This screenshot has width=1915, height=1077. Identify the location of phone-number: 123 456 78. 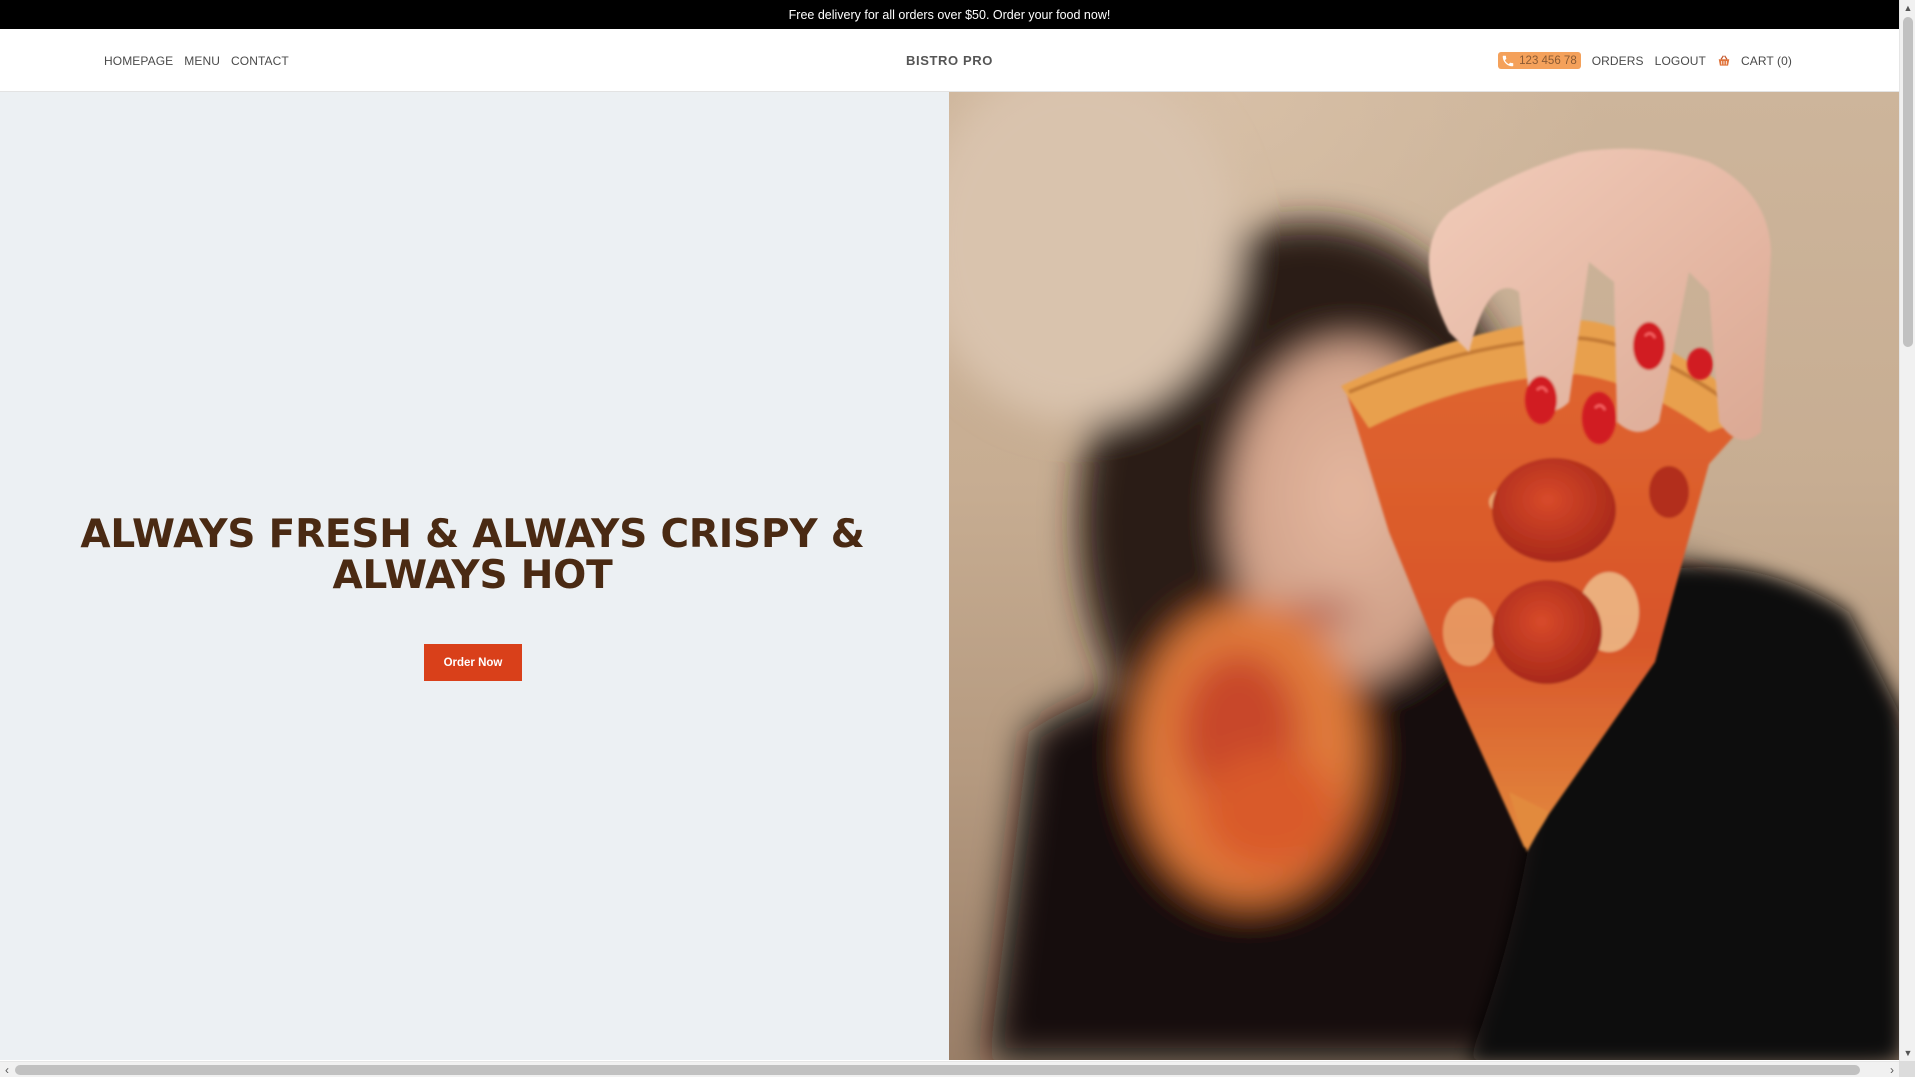
(1548, 60).